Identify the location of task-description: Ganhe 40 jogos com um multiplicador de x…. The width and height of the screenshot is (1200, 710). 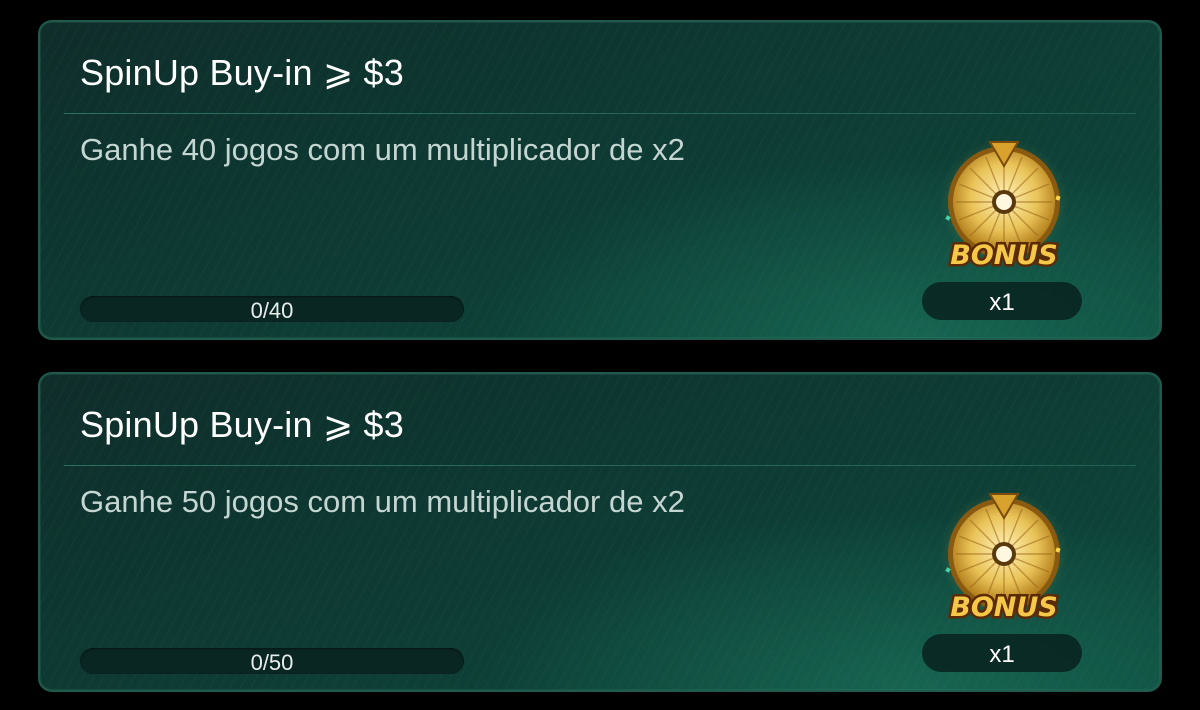
(382, 149).